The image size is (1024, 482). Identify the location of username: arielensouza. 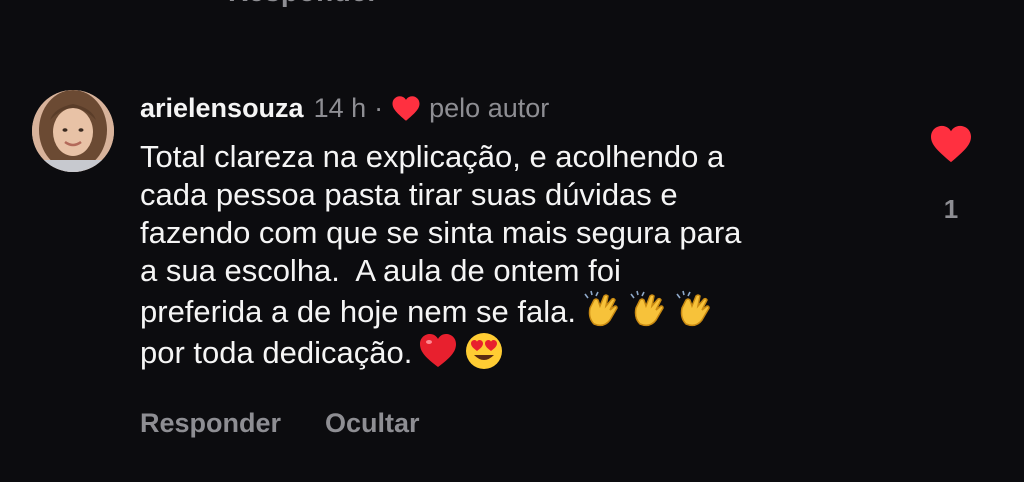
(222, 108).